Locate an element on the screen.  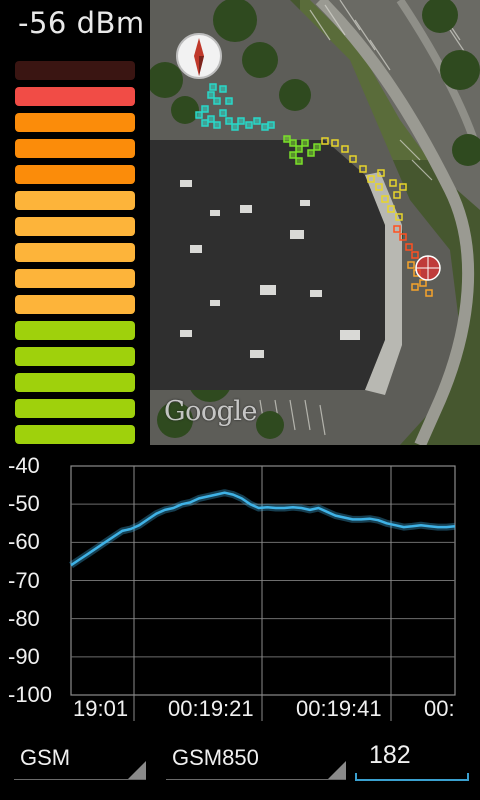
network-type-value: GSM is located at coordinates (45, 757).